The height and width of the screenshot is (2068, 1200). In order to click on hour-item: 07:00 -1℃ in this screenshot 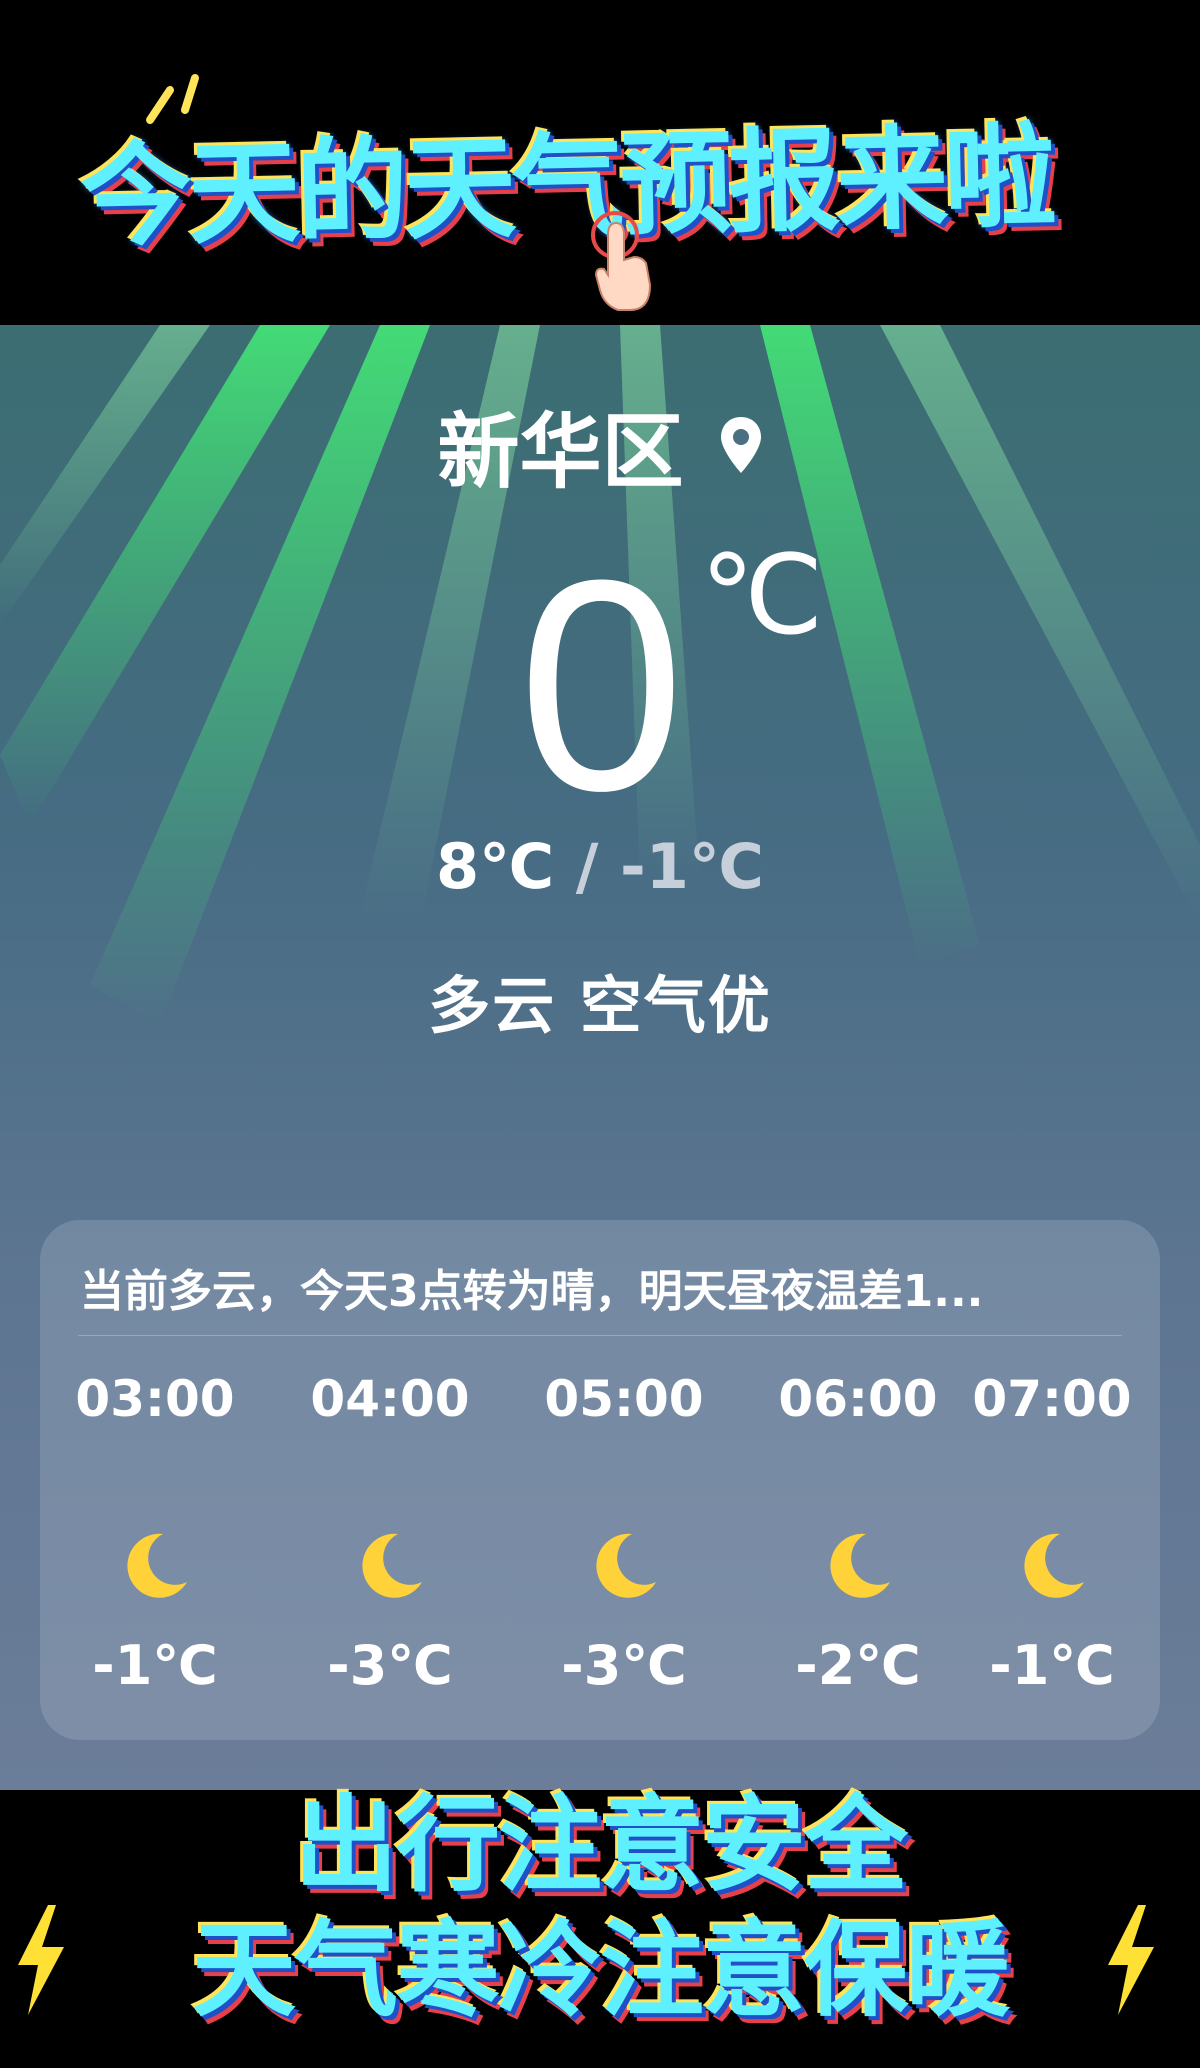, I will do `click(1052, 1533)`.